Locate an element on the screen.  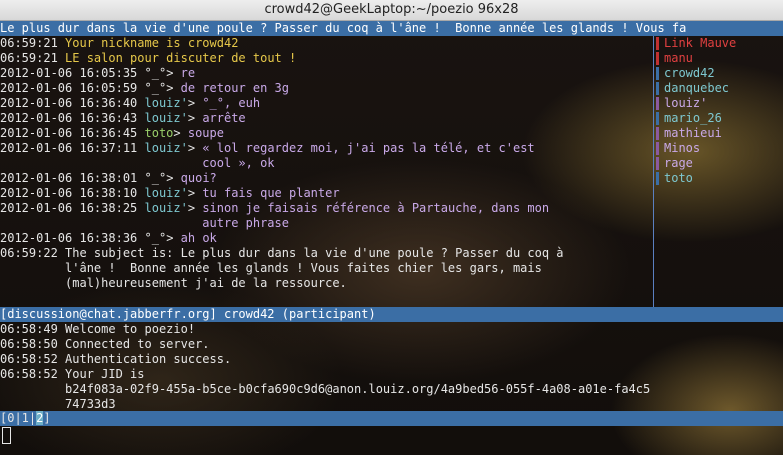
window-title: crowd42@GeekLaptop:~/poezio 96x28 is located at coordinates (391, 9).